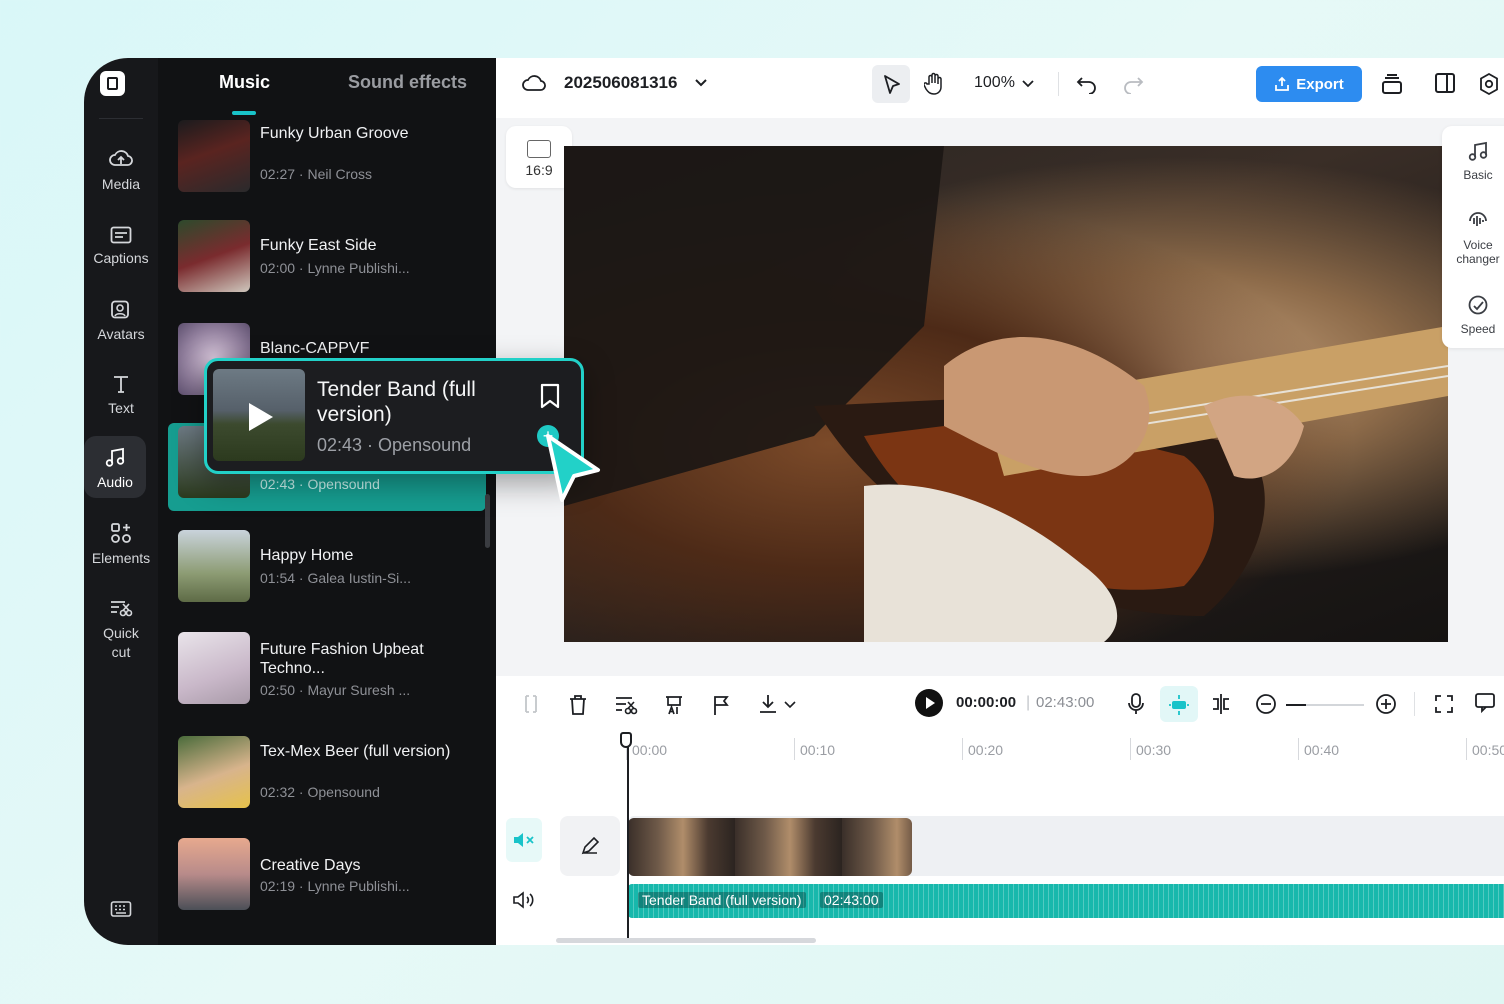  I want to click on speed-button: Speed, so click(1473, 315).